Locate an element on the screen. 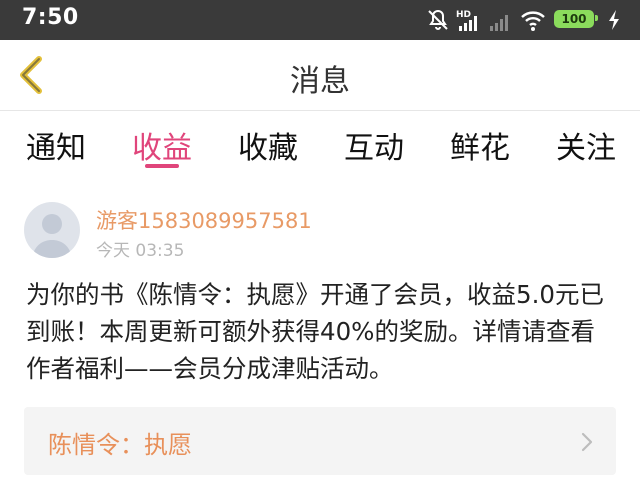 Image resolution: width=640 pixels, height=480 pixels. message-time: 今天 03:35 is located at coordinates (140, 251).